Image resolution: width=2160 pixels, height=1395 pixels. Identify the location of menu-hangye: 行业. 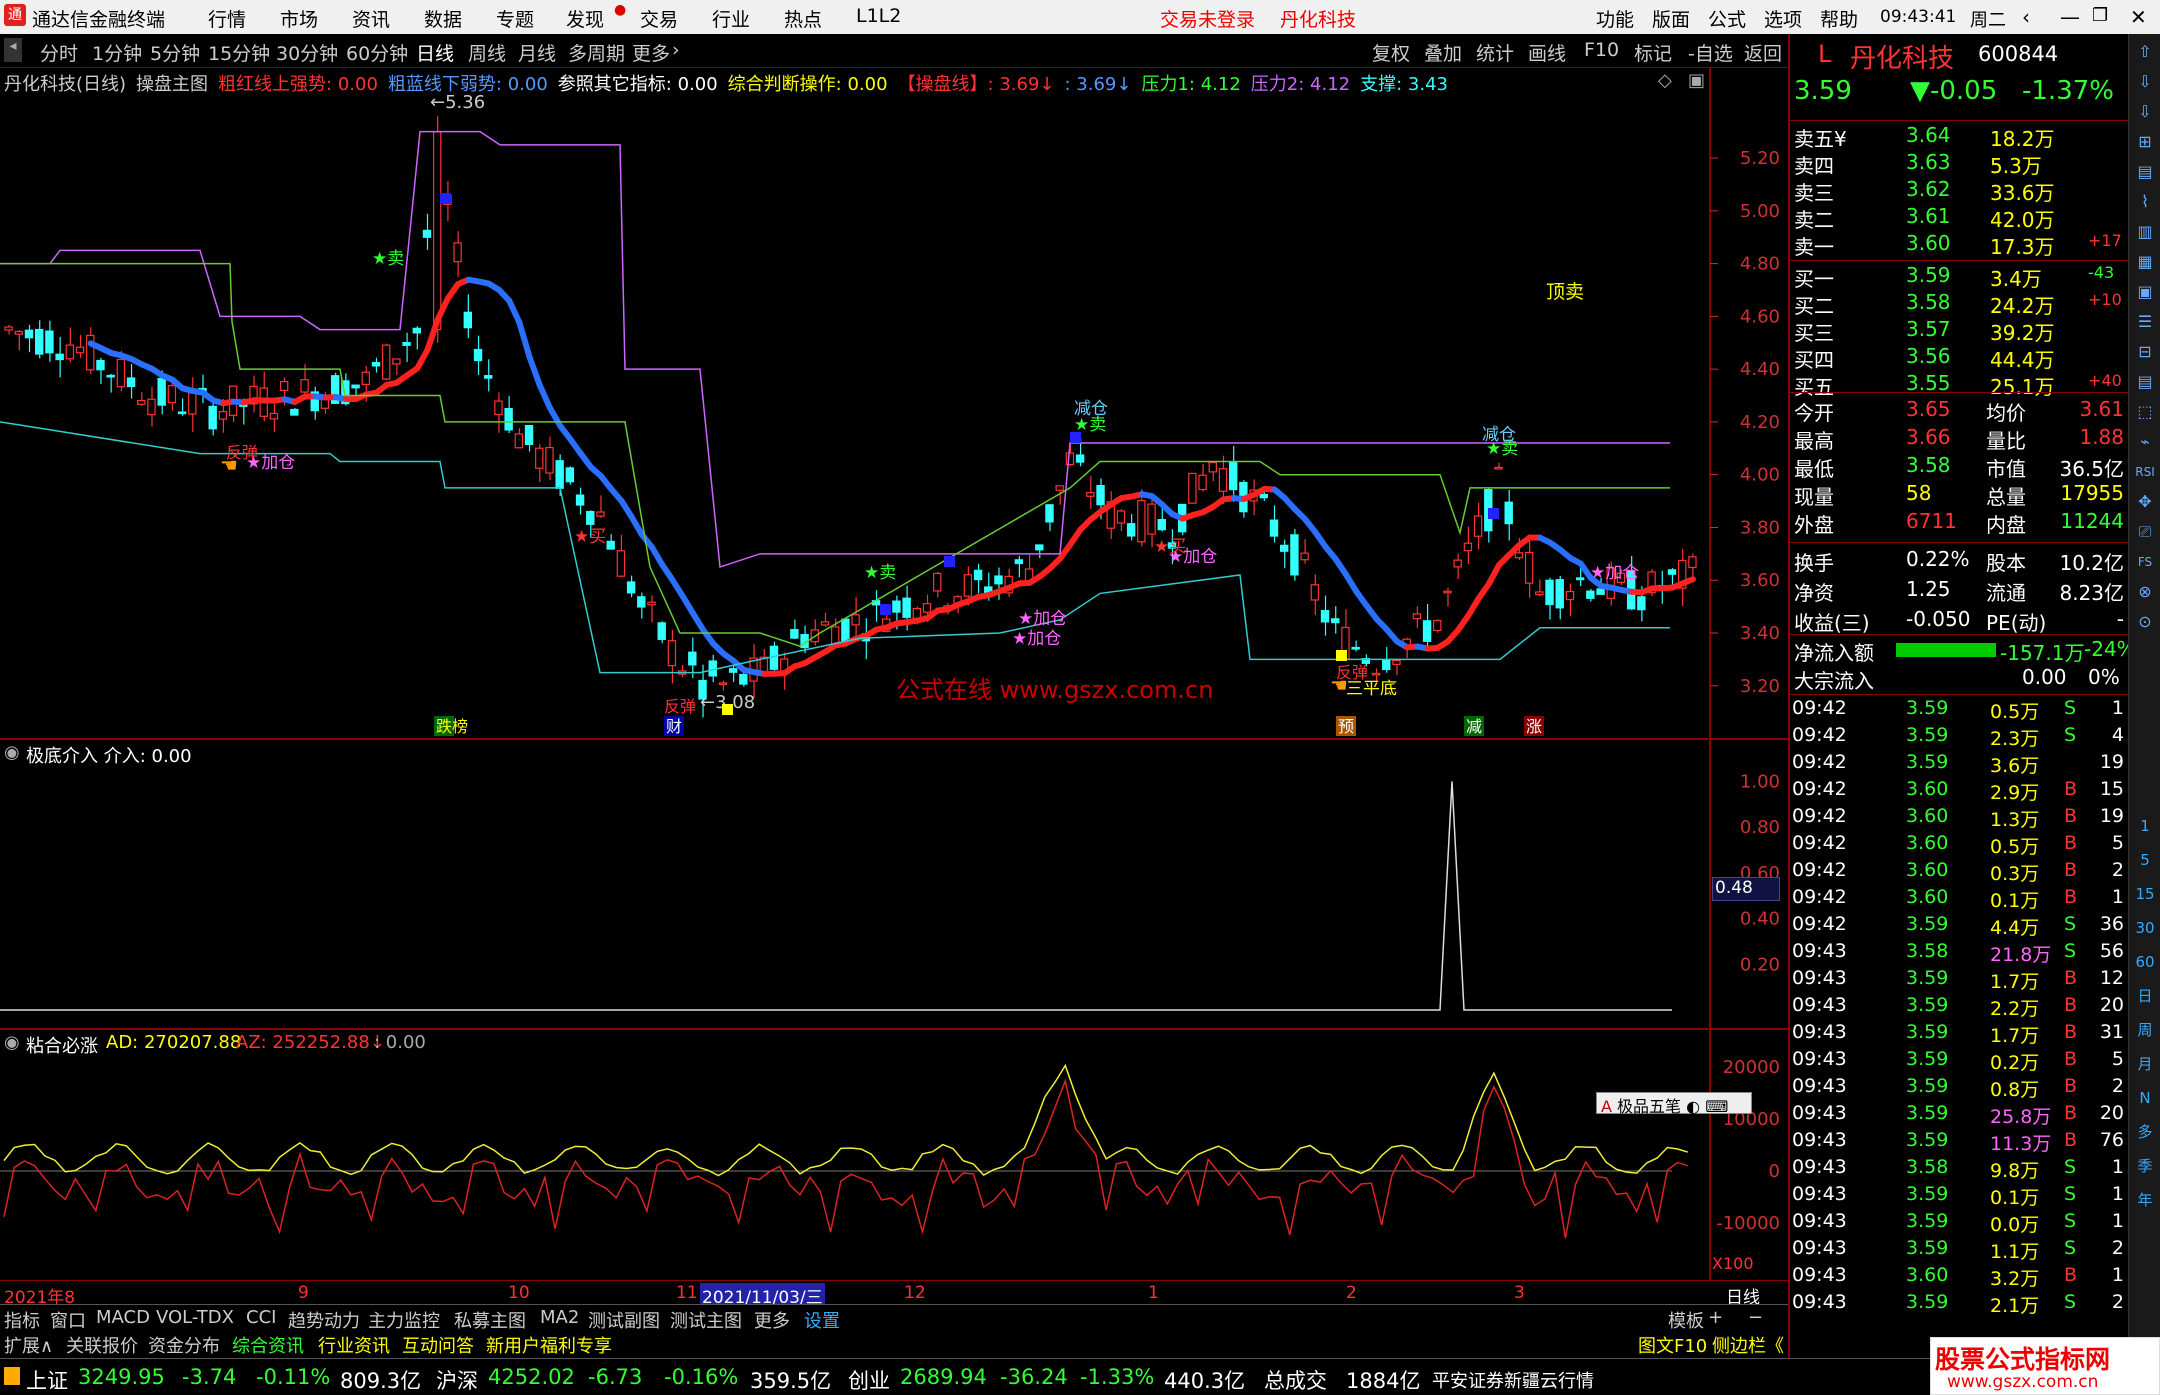
(731, 18).